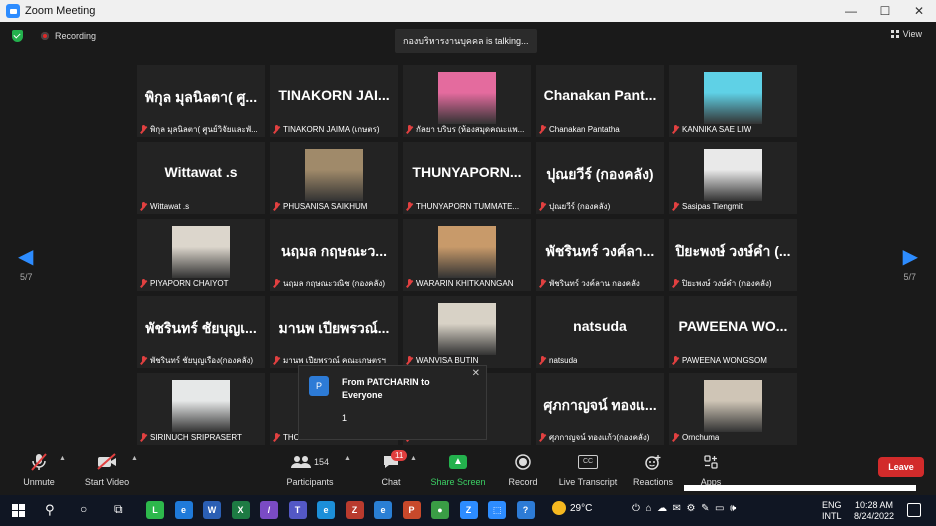 This screenshot has height=526, width=936. Describe the element at coordinates (50, 510) in the screenshot. I see `search-icon: ⚲` at that location.